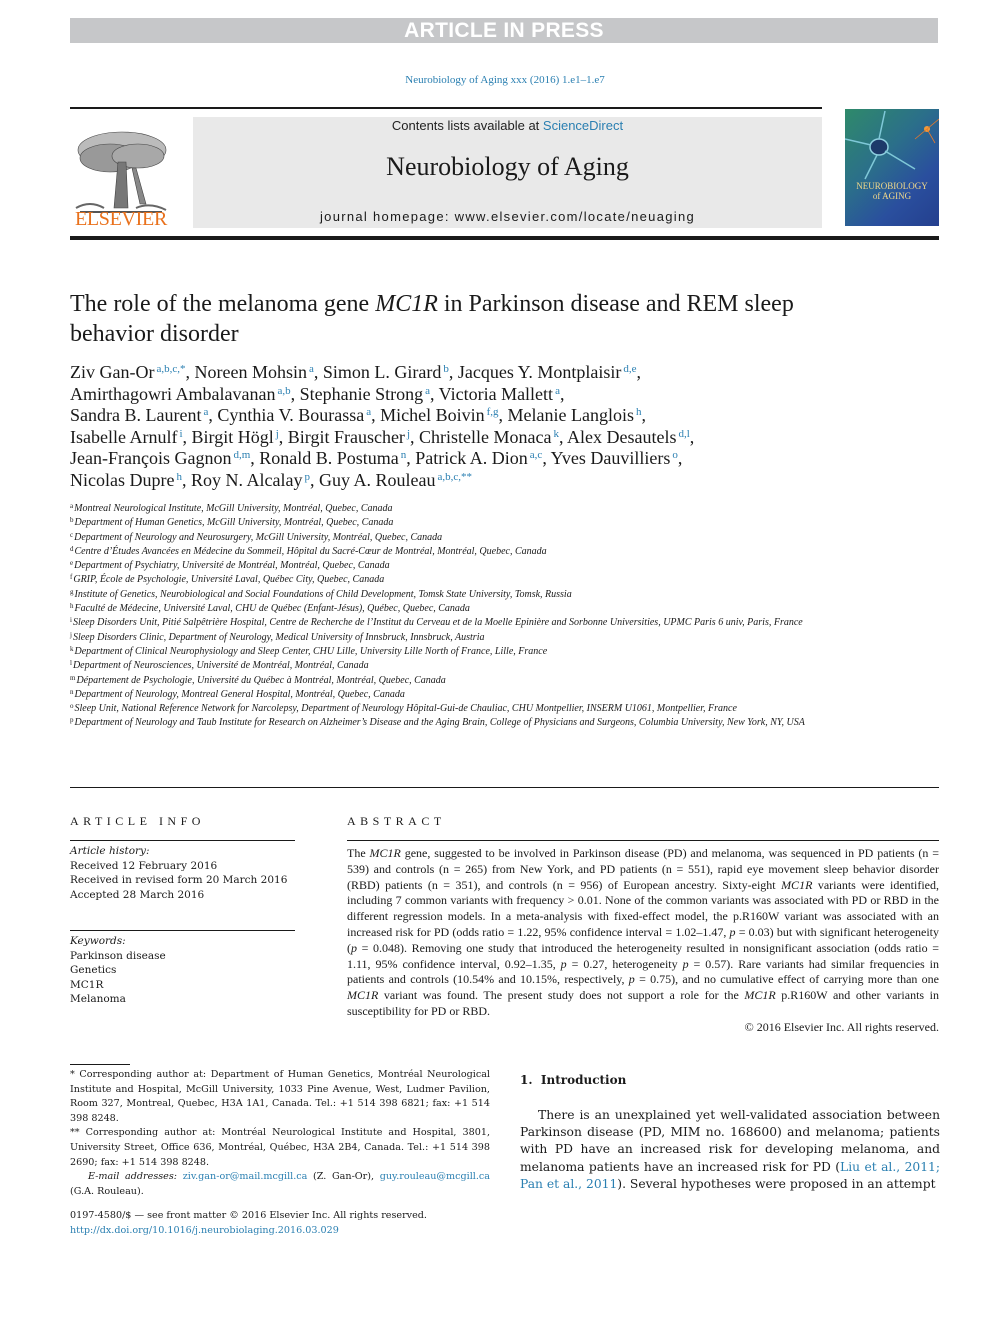 This screenshot has height=1320, width=990. I want to click on author-name: Stephanie Strong, so click(361, 393).